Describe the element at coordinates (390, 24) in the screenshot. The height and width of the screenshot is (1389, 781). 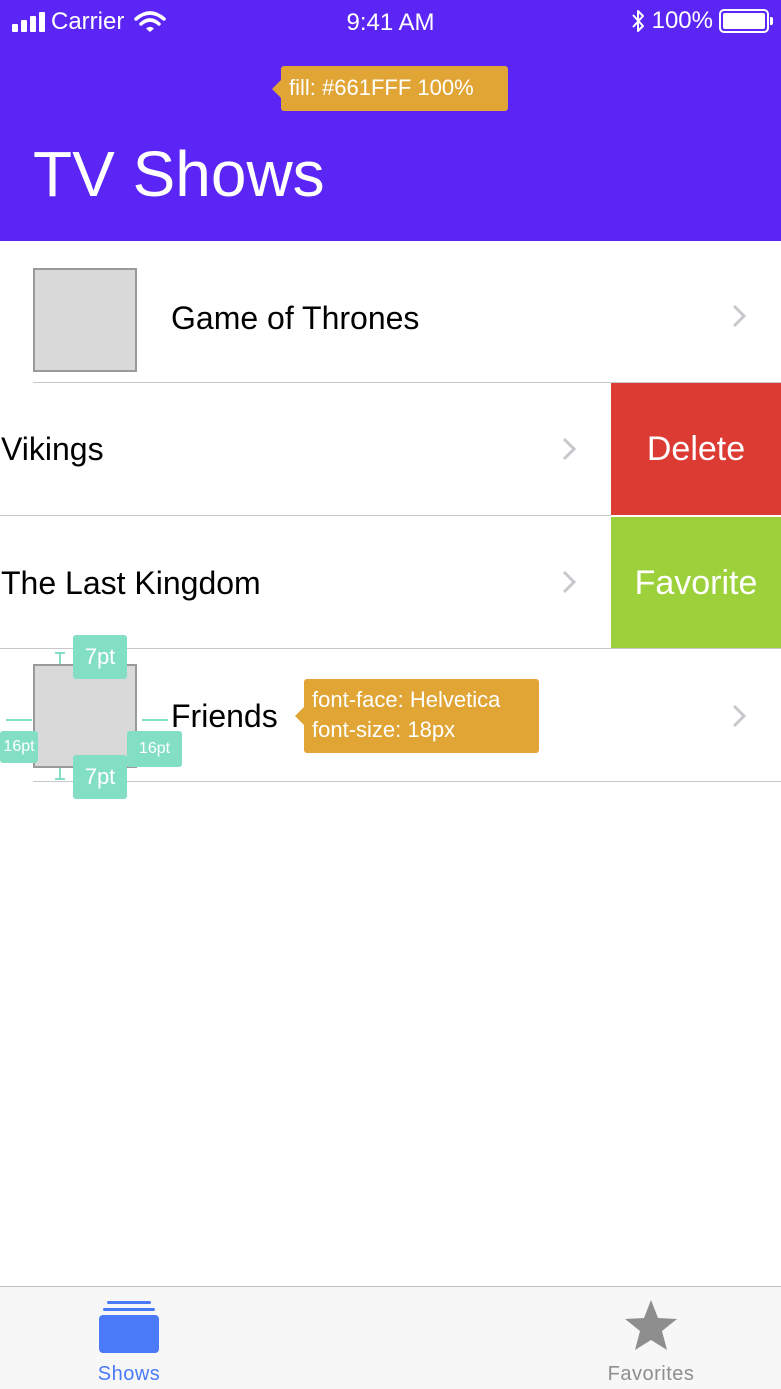
I see `status-bar: Carrier 9:41 AM 100%` at that location.